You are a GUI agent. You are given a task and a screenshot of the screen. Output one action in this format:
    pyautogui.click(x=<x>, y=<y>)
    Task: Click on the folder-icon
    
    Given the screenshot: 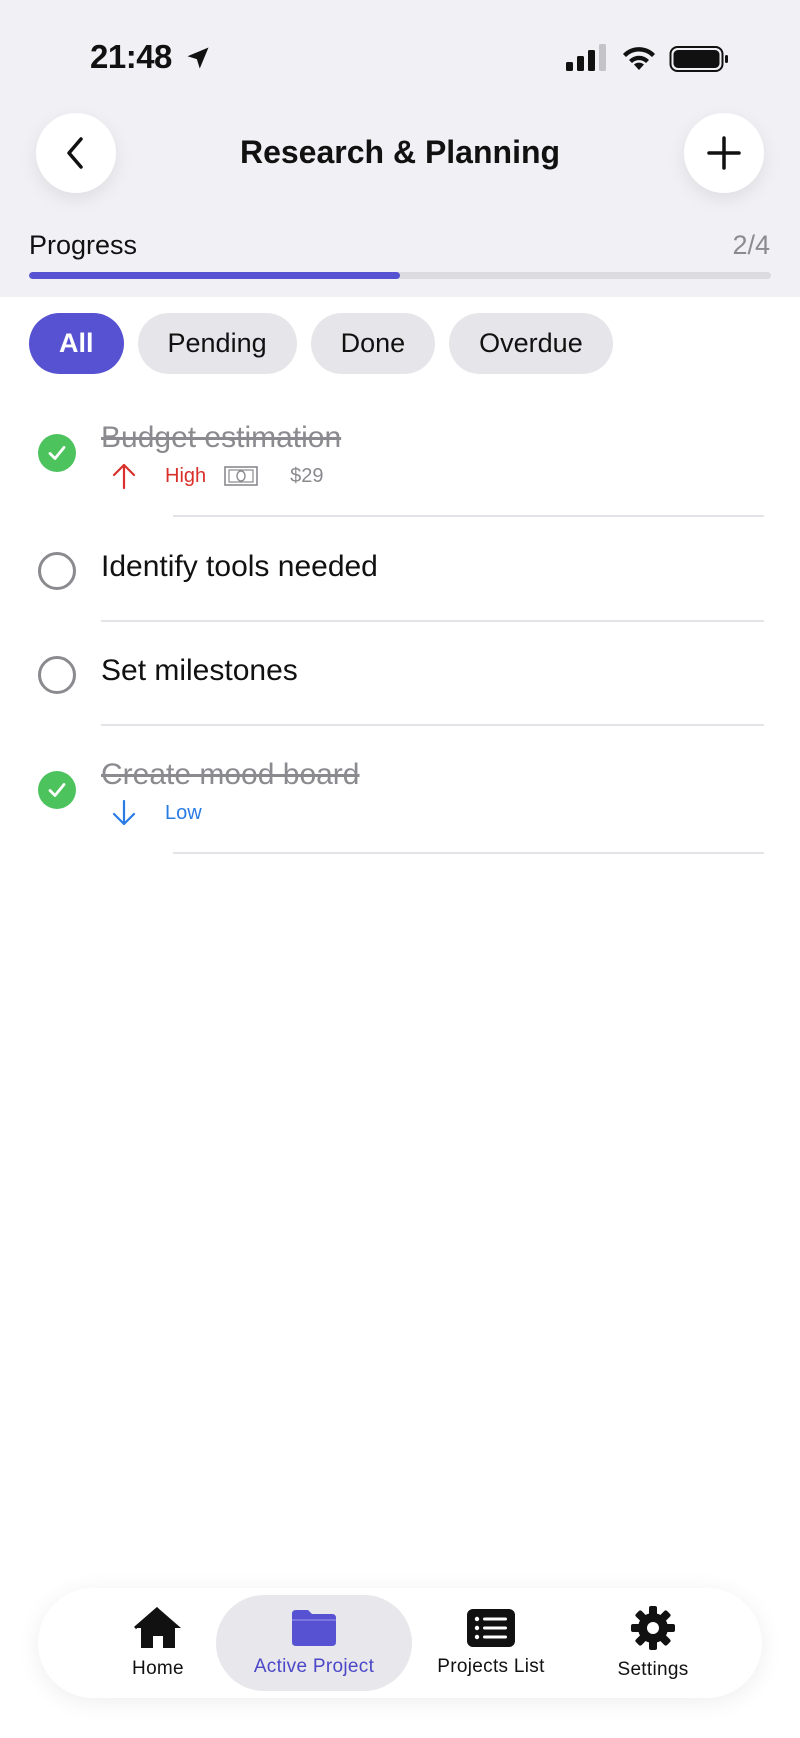 What is the action you would take?
    pyautogui.click(x=314, y=1628)
    